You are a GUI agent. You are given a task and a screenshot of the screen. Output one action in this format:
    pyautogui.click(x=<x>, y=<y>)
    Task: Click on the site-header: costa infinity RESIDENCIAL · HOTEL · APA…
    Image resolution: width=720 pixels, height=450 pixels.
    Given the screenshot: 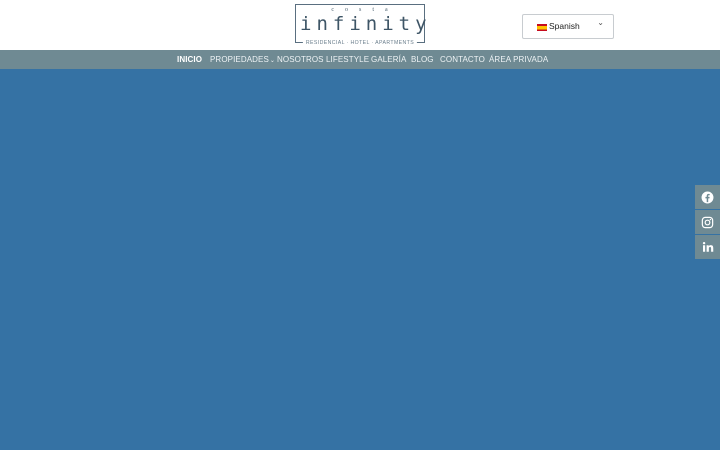 What is the action you would take?
    pyautogui.click(x=360, y=25)
    